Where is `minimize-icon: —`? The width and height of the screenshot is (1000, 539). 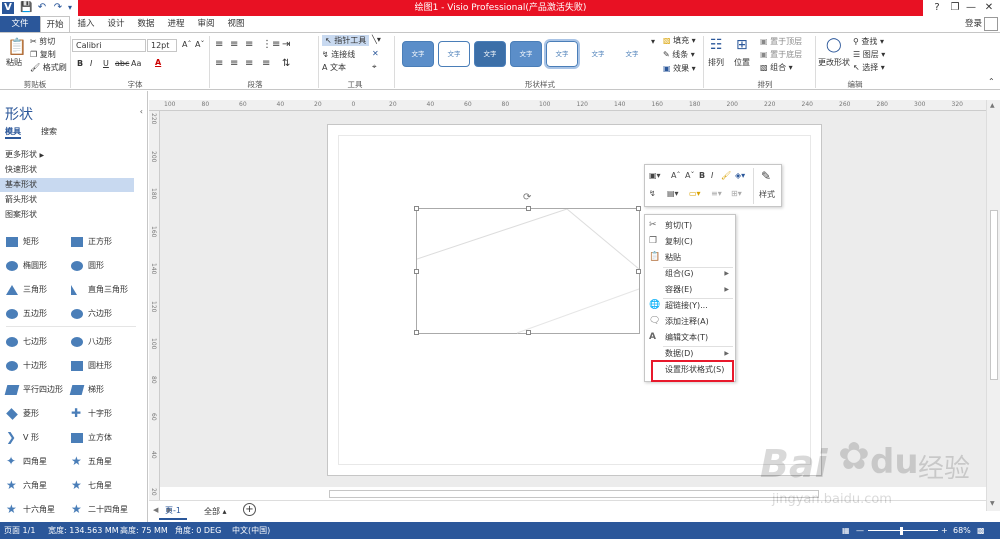
minimize-icon: — is located at coordinates (971, 8).